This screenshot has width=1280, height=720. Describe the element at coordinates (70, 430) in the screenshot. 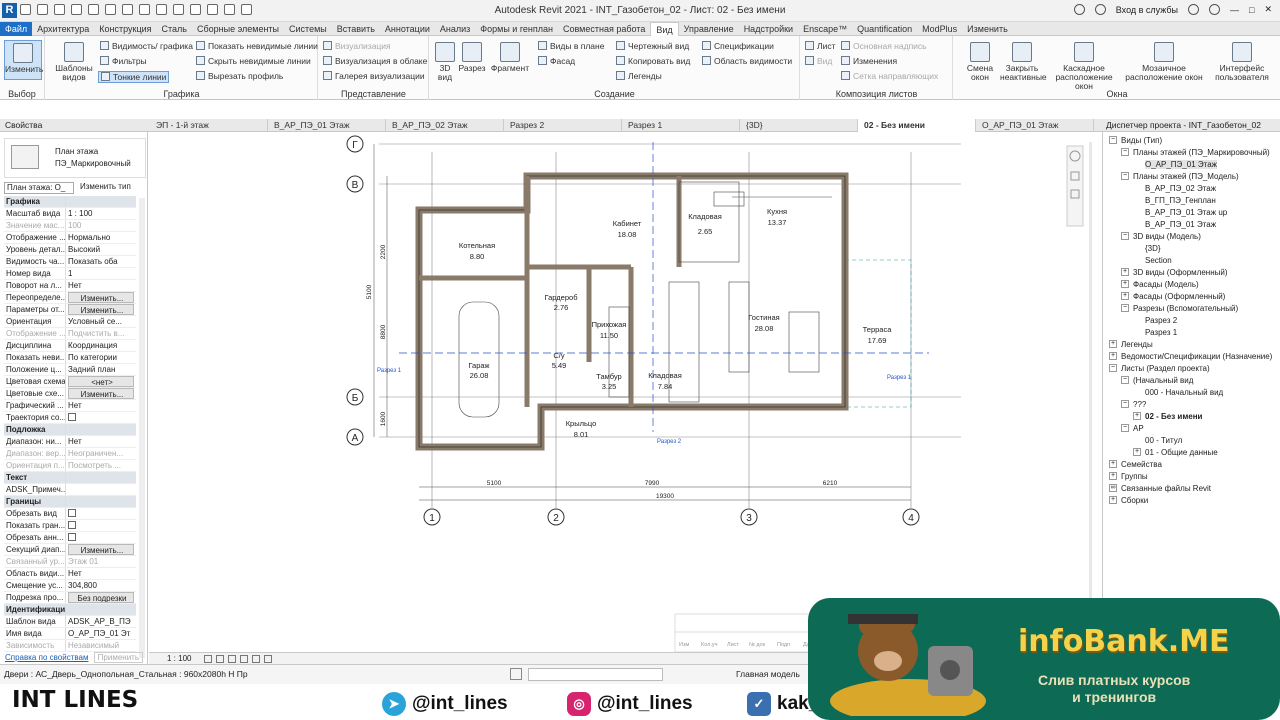

I see `property-category: Подложка` at that location.